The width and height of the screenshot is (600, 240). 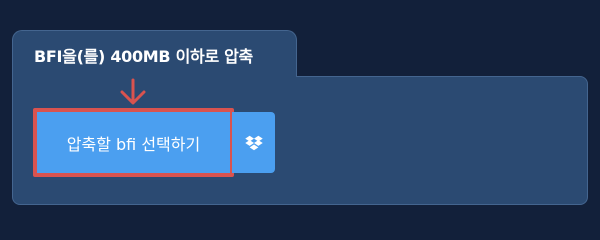 I want to click on arrow-down-icon, so click(x=133, y=91).